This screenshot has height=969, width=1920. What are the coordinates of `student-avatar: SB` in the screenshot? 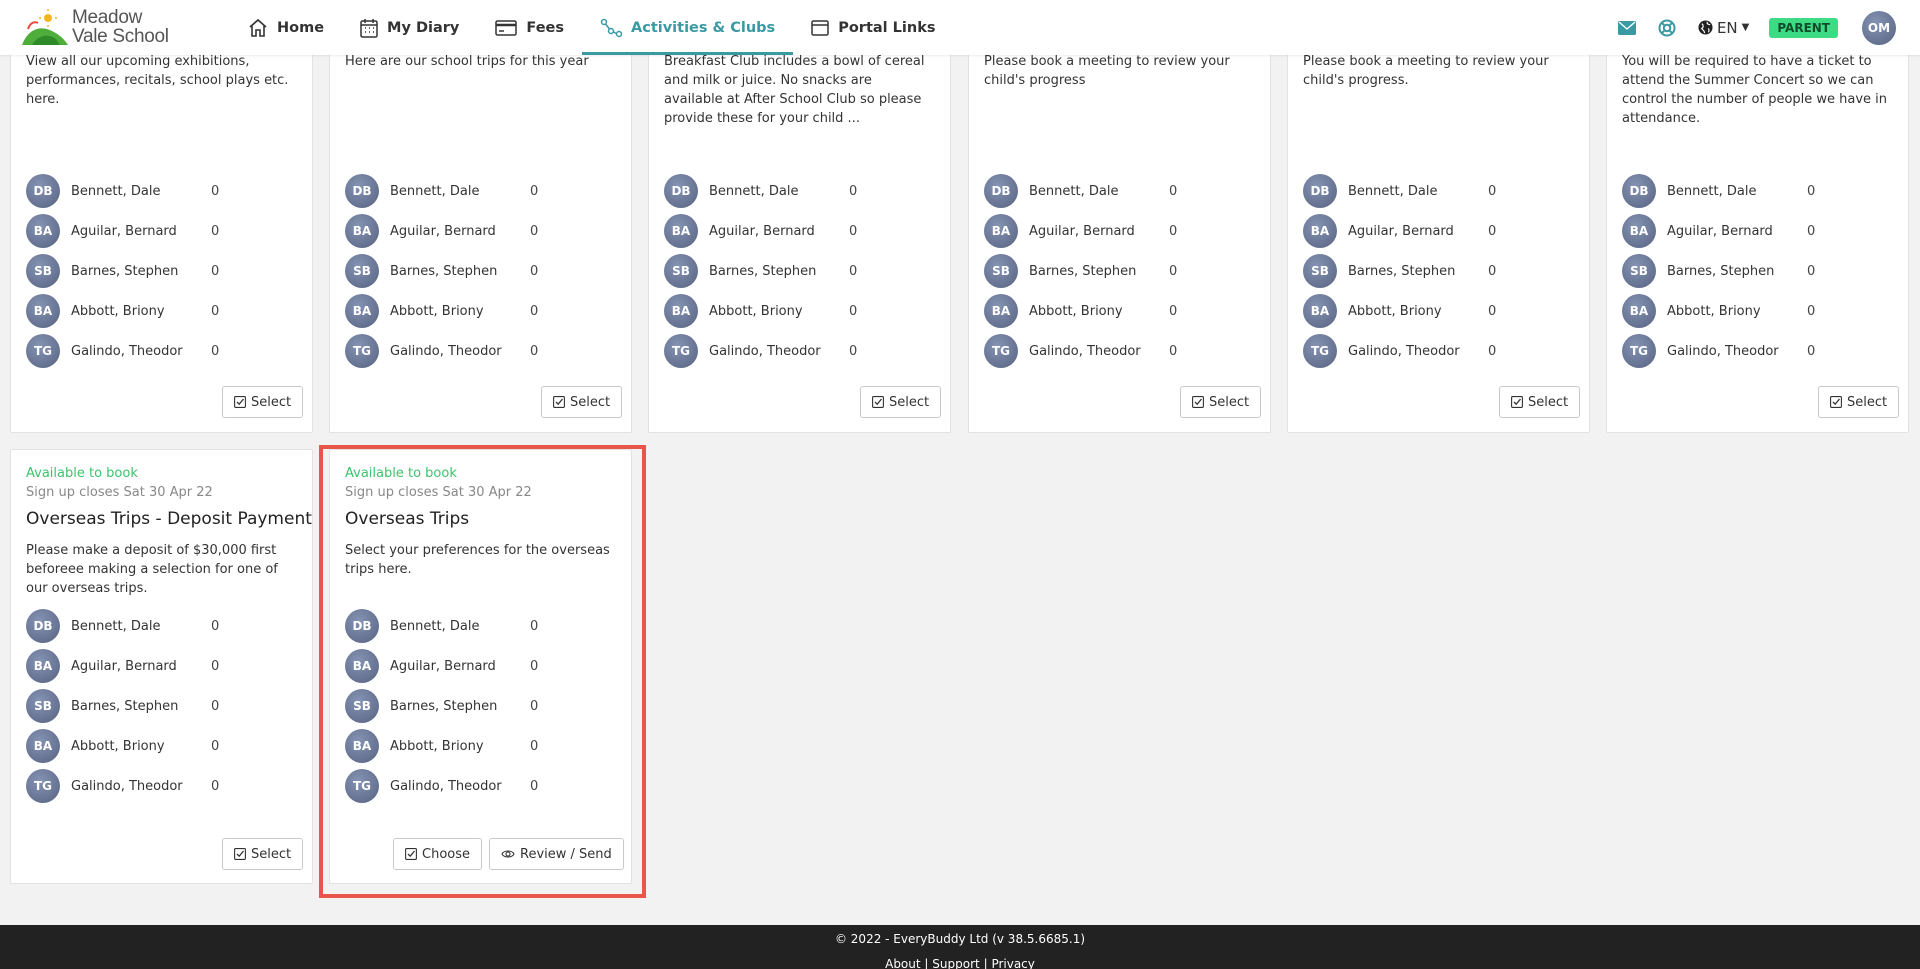 It's located at (681, 271).